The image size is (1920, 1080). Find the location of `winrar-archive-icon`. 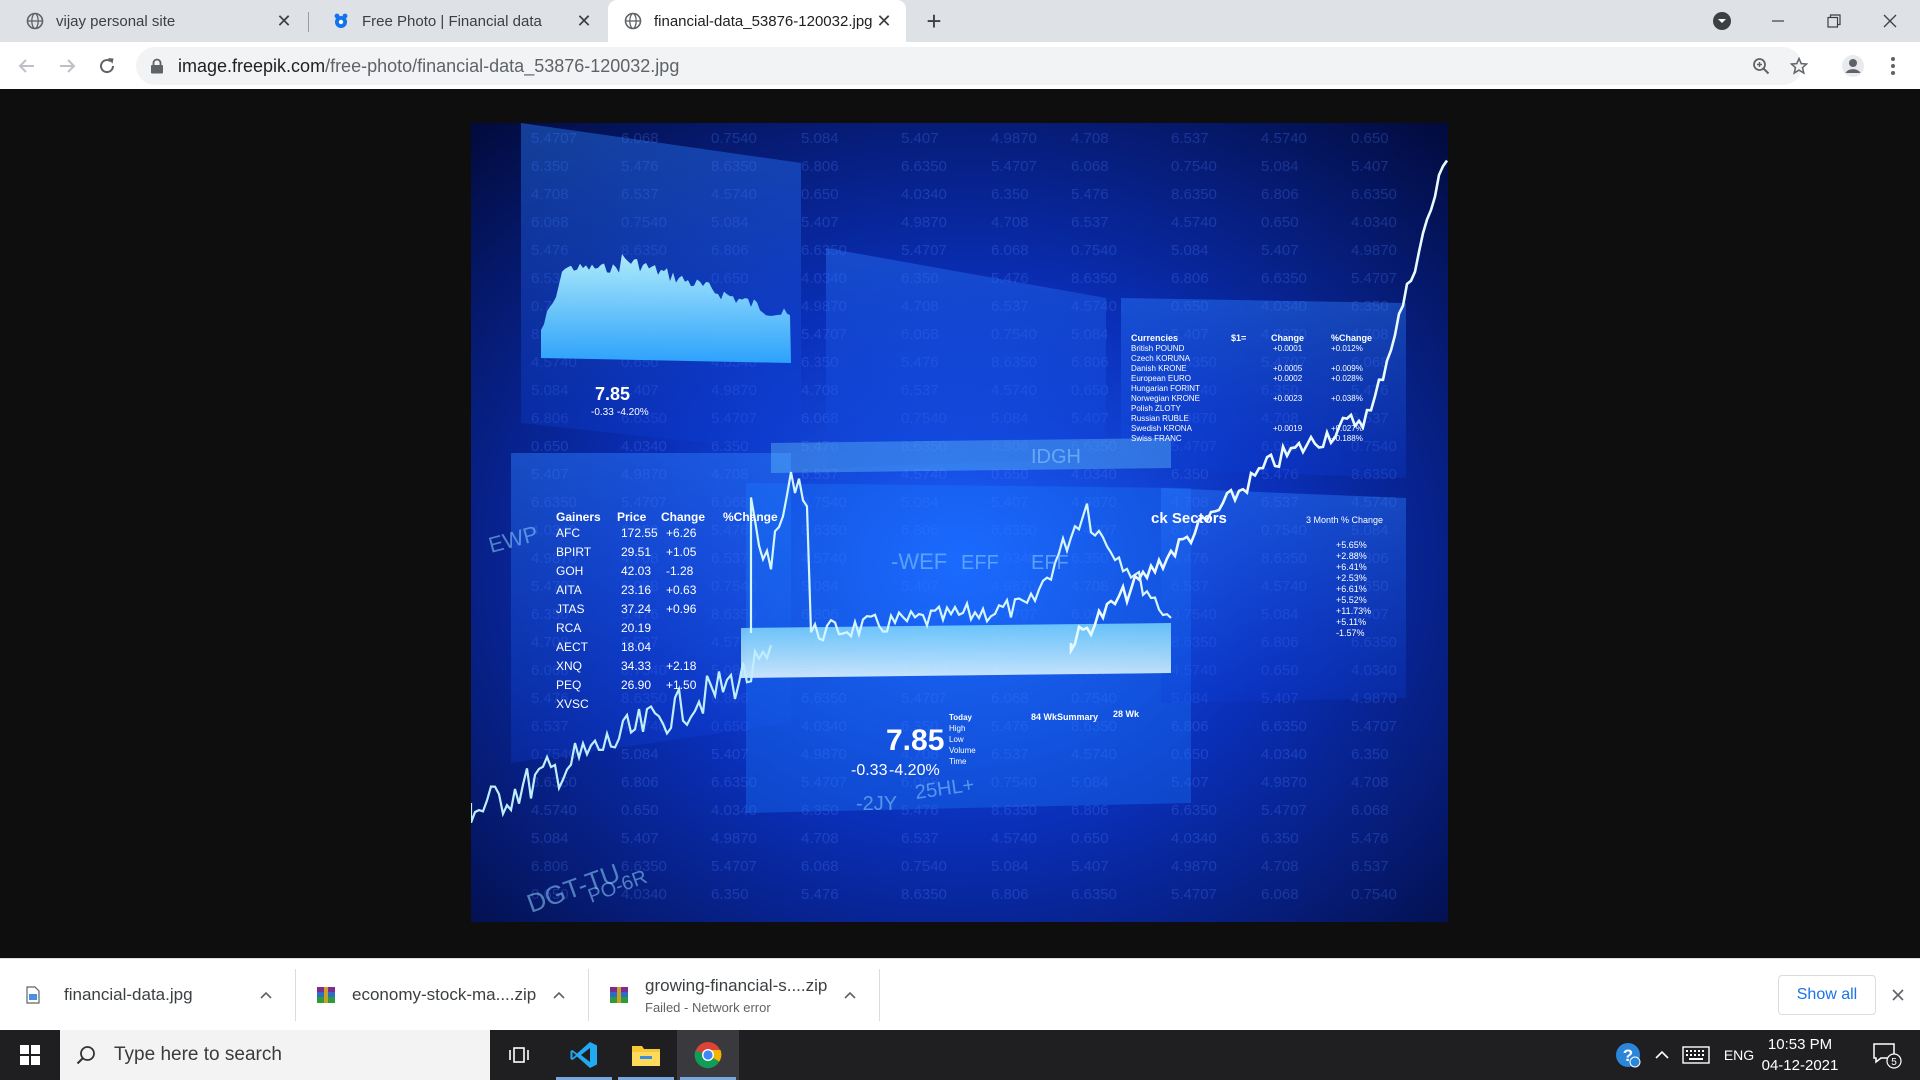

winrar-archive-icon is located at coordinates (326, 995).